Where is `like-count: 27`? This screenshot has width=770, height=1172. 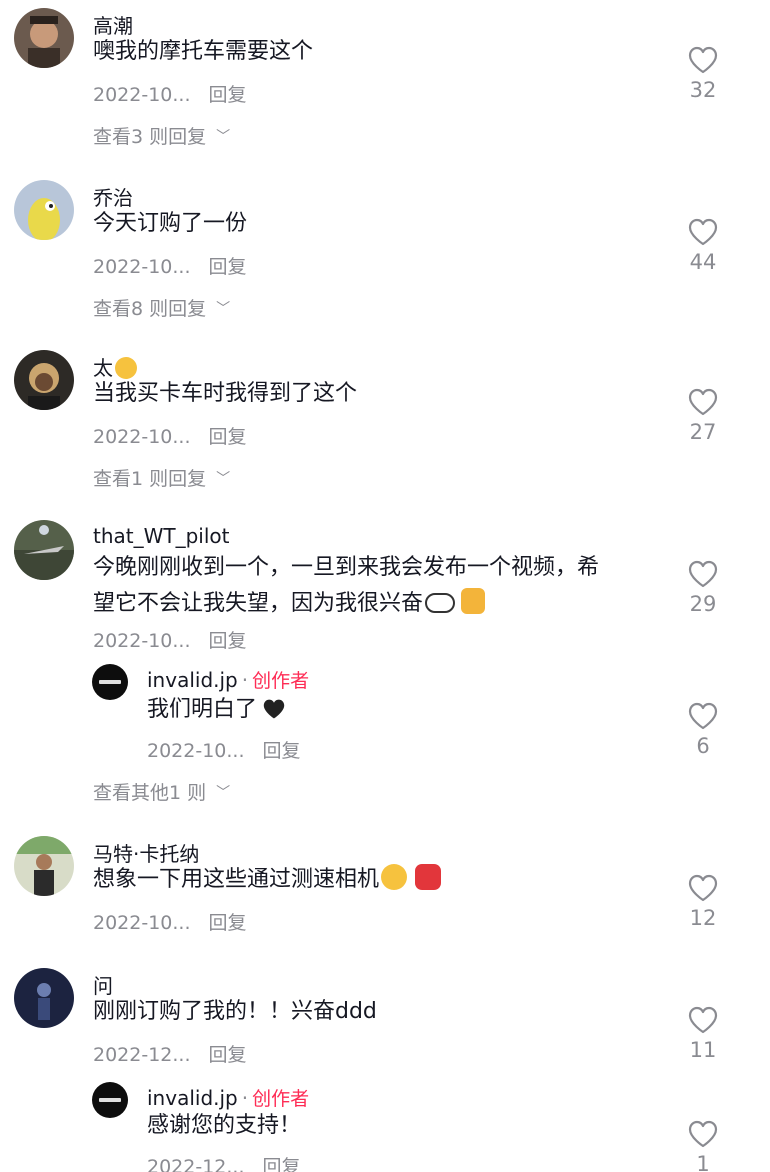
like-count: 27 is located at coordinates (703, 432).